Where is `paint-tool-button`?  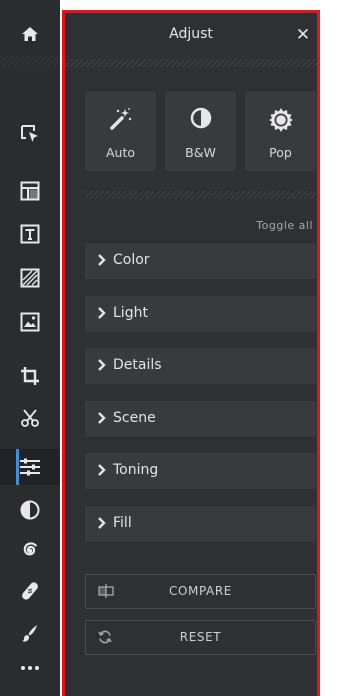
paint-tool-button is located at coordinates (30, 633).